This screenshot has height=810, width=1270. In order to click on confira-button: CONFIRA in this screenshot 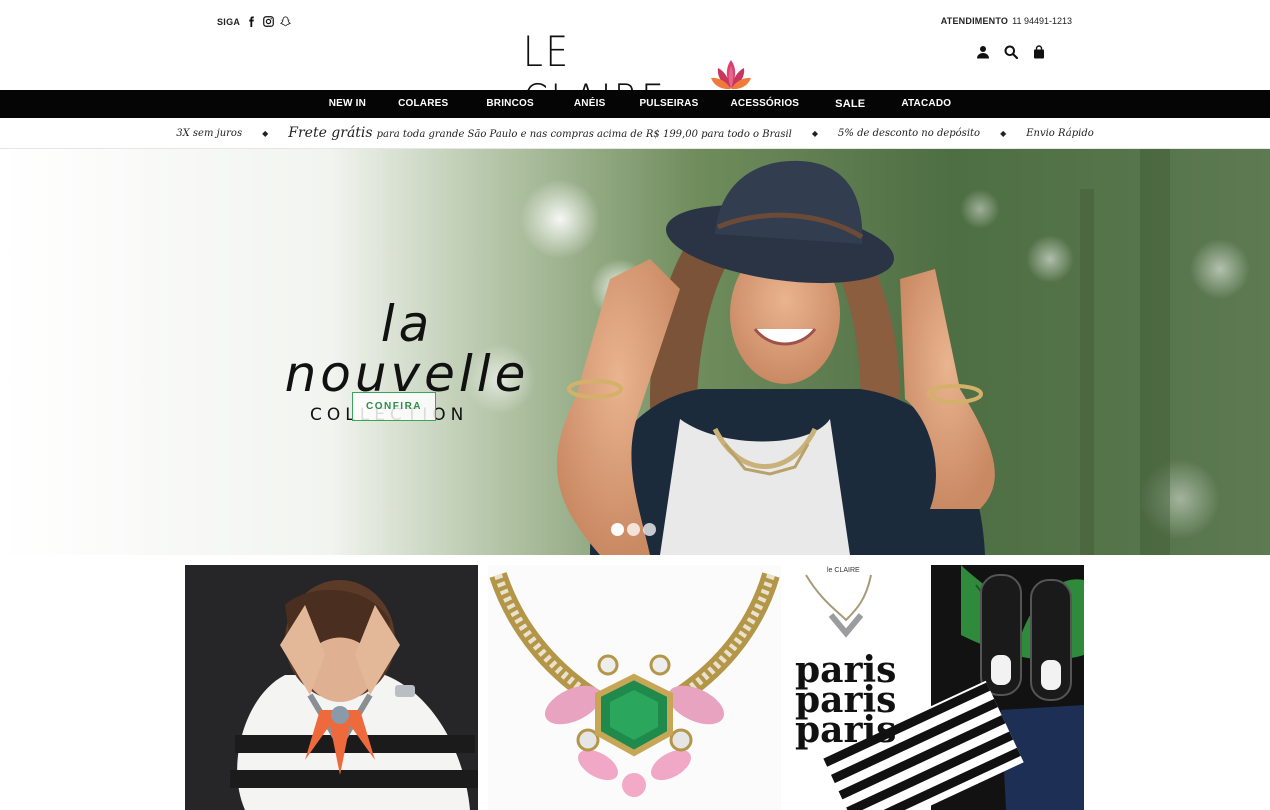, I will do `click(394, 406)`.